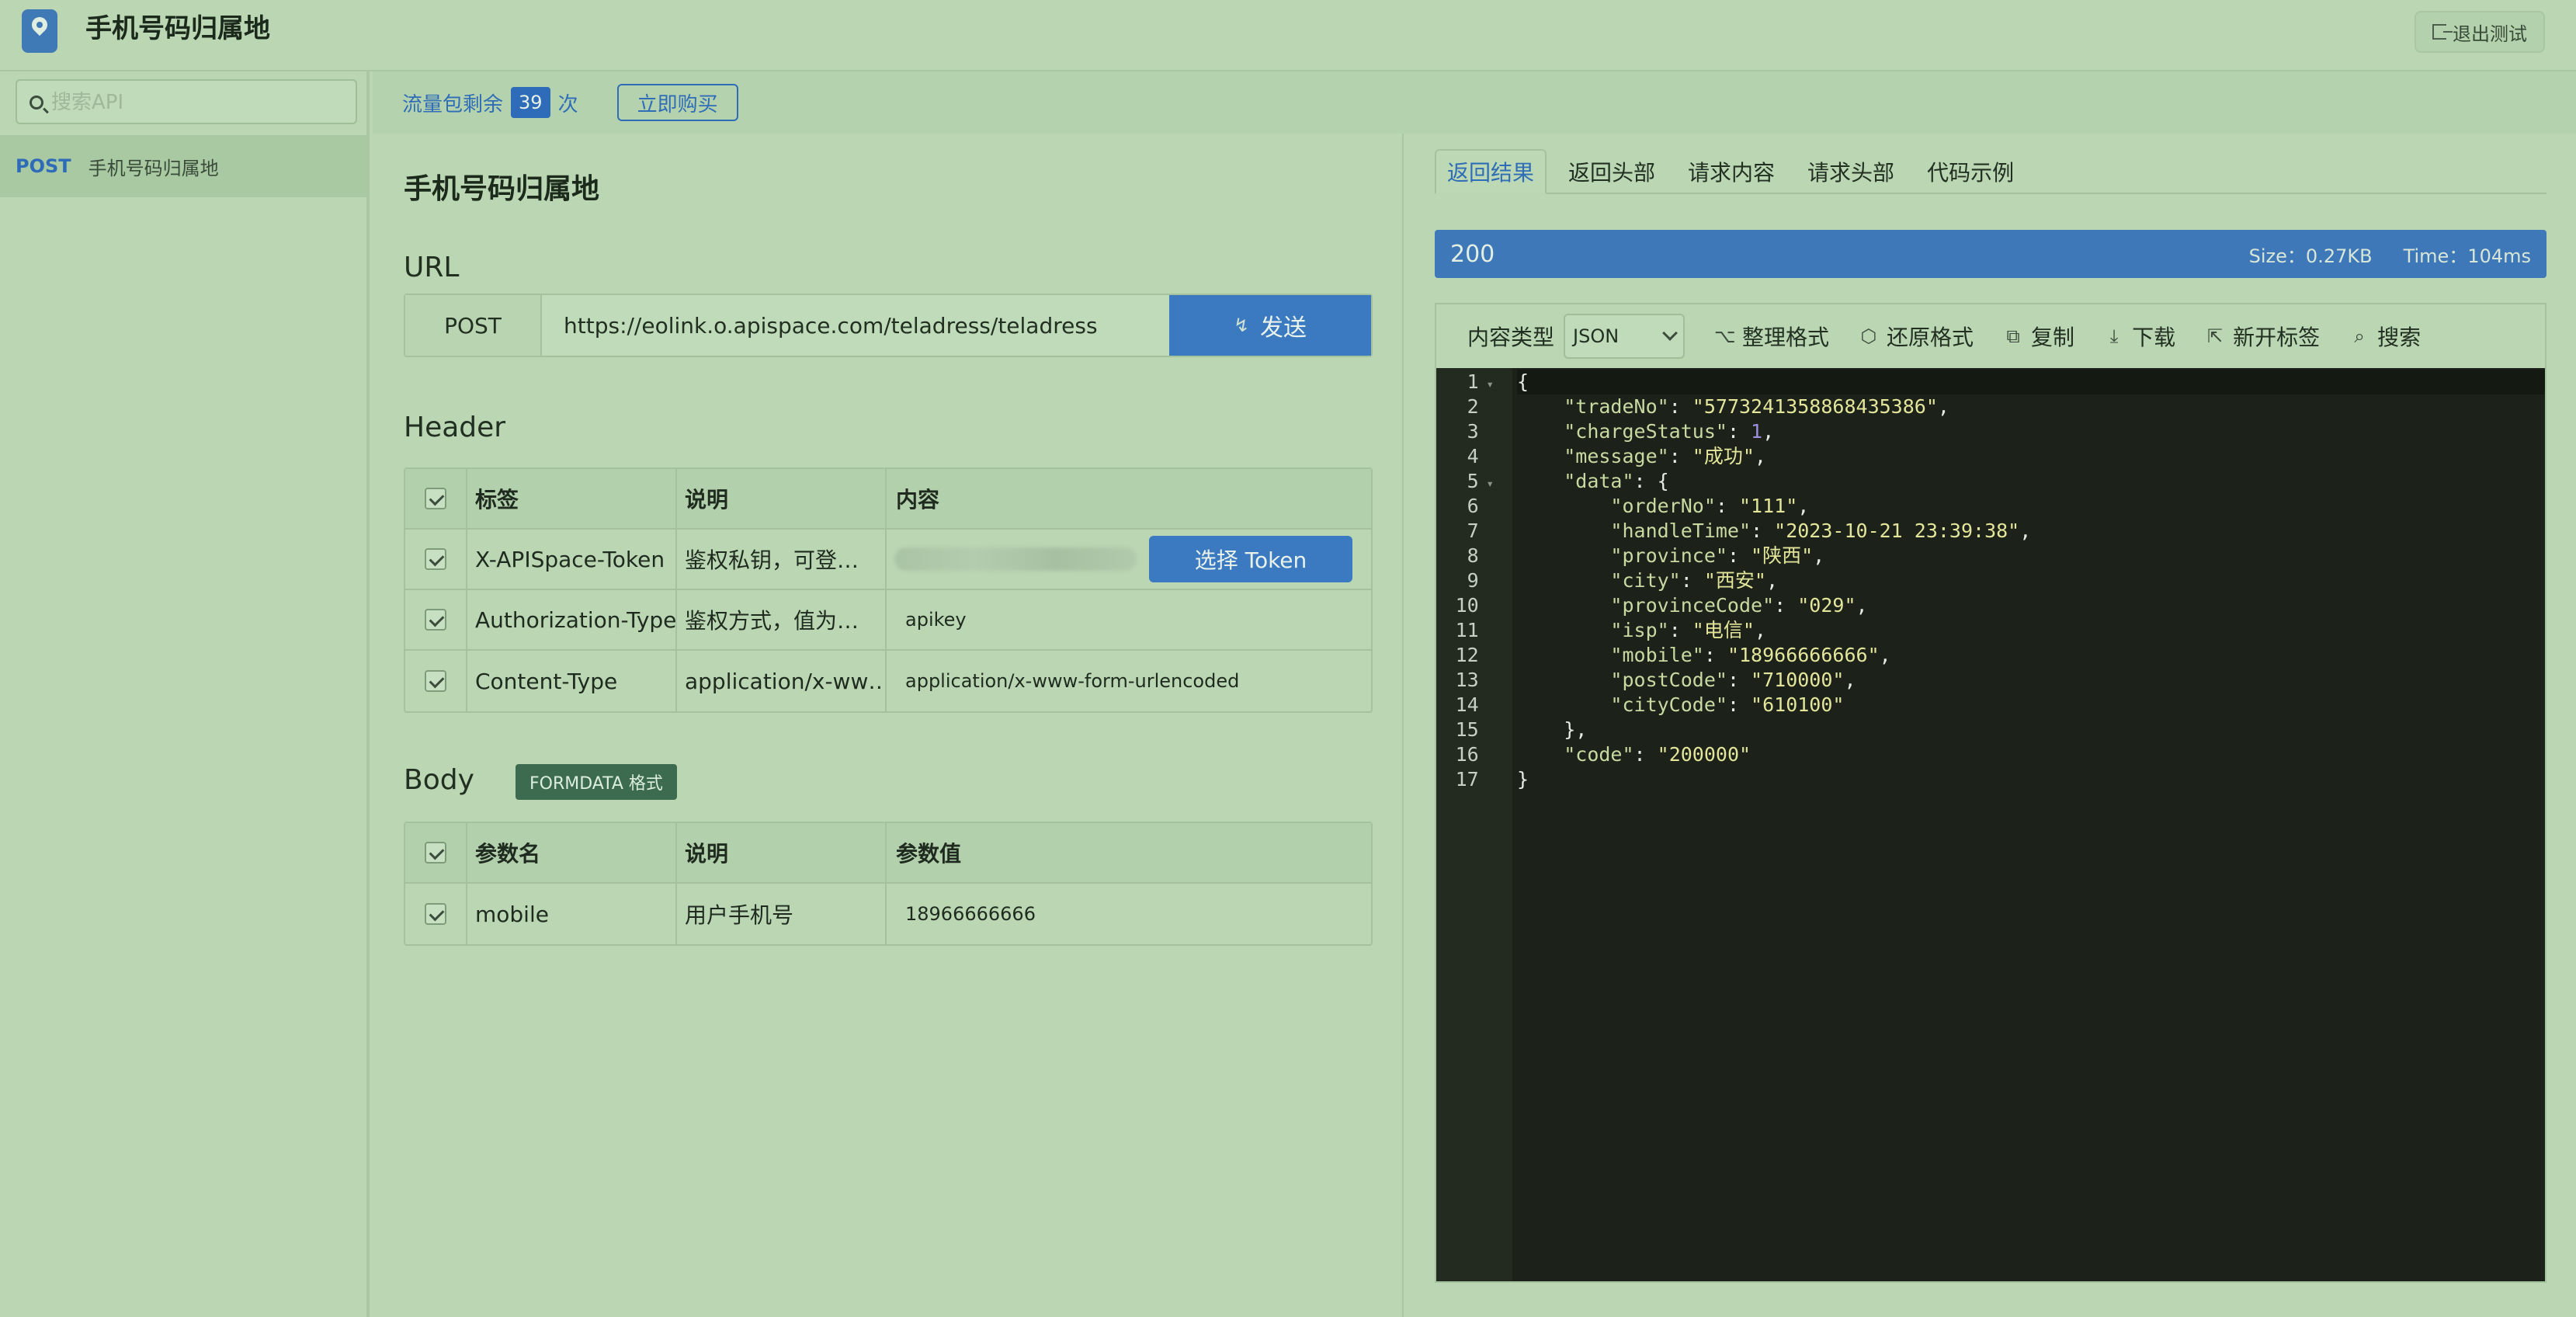 The image size is (2576, 1317). Describe the element at coordinates (2490, 34) in the screenshot. I see `exit-test-label: 退出测试` at that location.